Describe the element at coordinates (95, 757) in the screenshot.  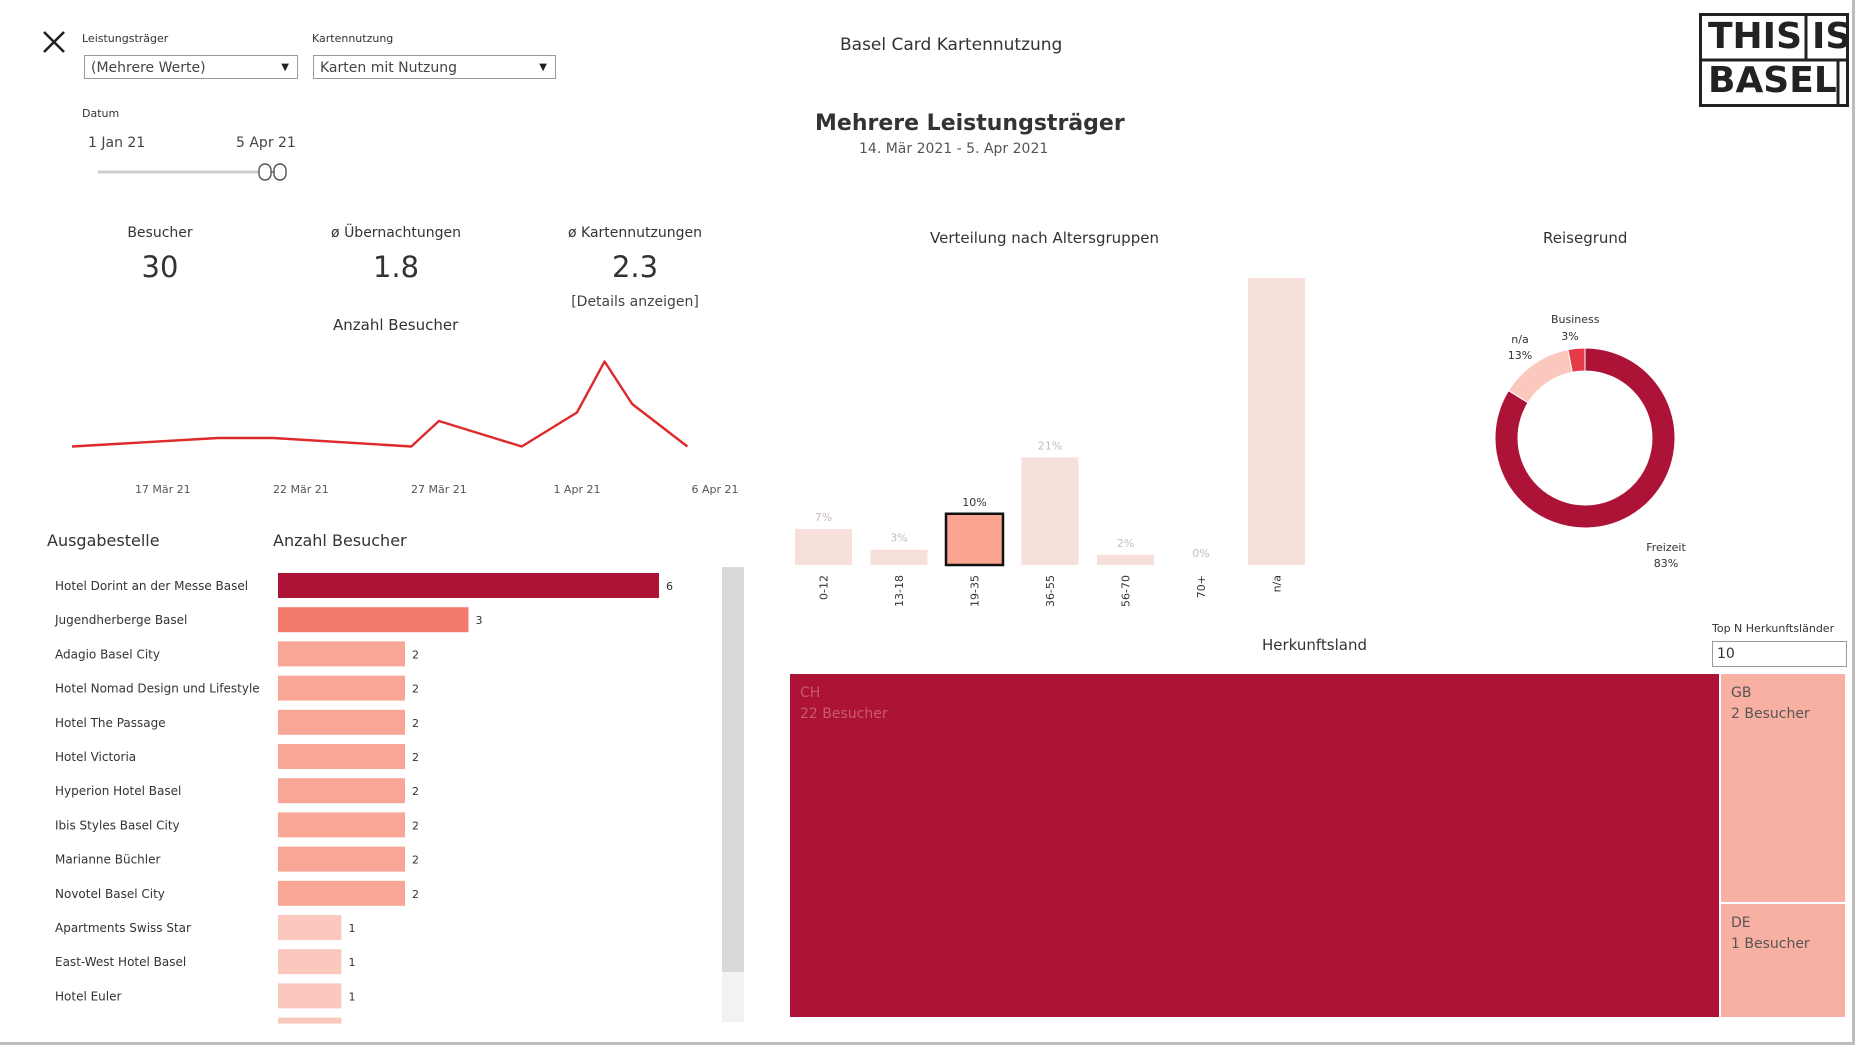
I see `category-label: Hotel Victoria` at that location.